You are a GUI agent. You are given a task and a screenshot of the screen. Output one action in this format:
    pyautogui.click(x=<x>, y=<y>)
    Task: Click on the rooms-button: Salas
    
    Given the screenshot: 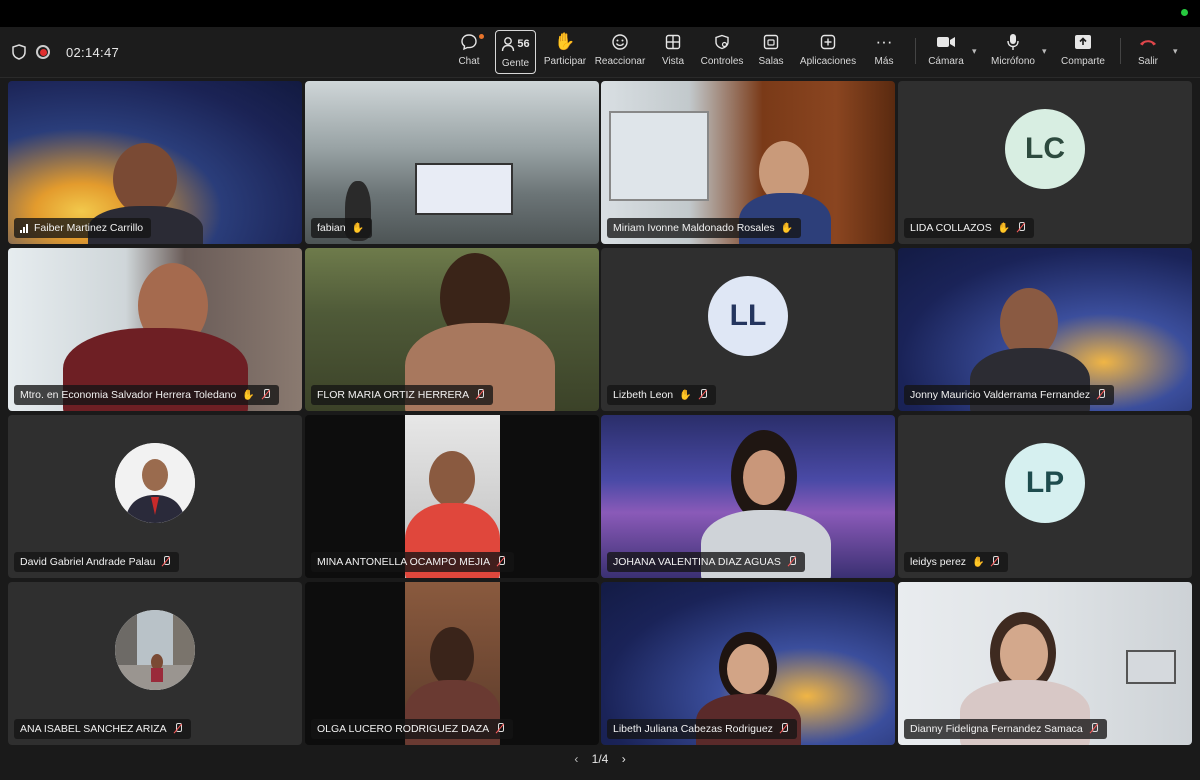 What is the action you would take?
    pyautogui.click(x=771, y=52)
    